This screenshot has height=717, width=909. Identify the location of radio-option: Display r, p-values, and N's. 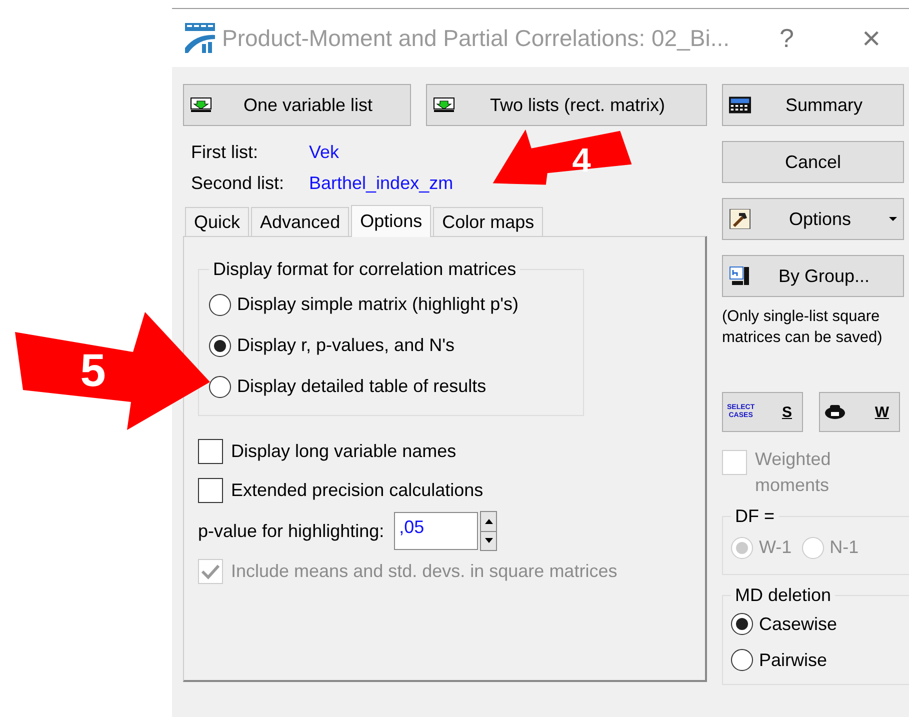
(391, 345).